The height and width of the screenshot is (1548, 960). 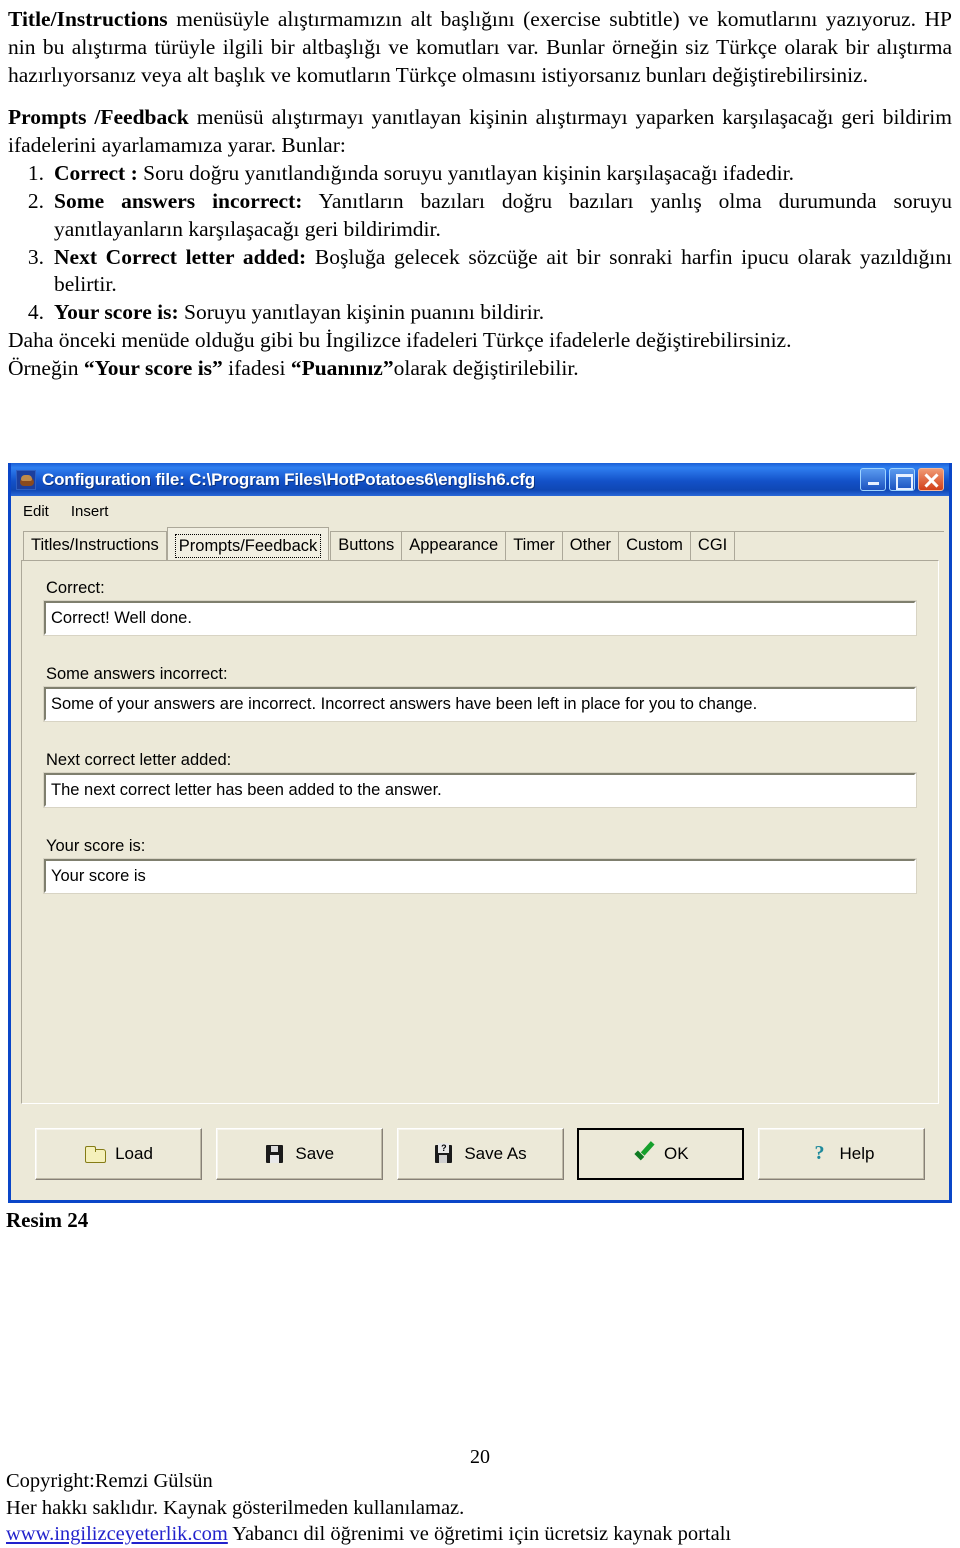 What do you see at coordinates (95, 1154) in the screenshot?
I see `folder-open-icon` at bounding box center [95, 1154].